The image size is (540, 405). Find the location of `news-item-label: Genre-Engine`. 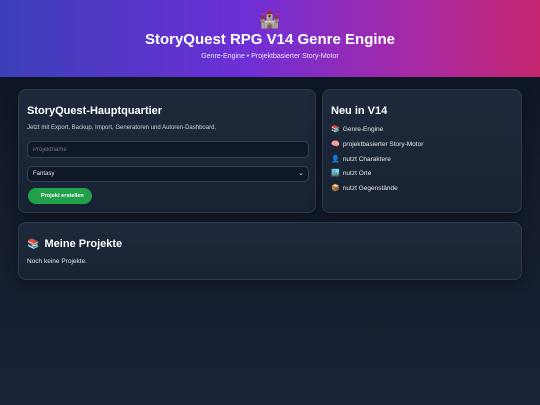

news-item-label: Genre-Engine is located at coordinates (363, 129).